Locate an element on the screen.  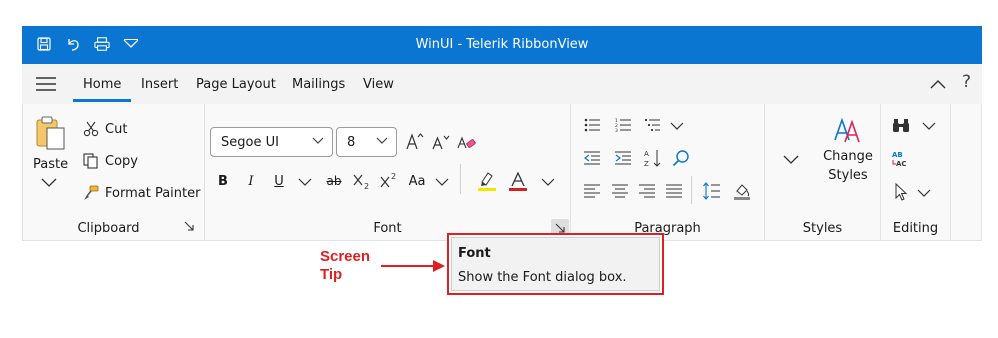
align-center-icon is located at coordinates (620, 191).